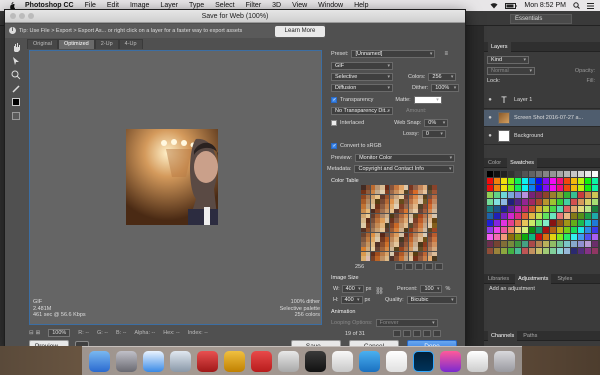  What do you see at coordinates (427, 100) in the screenshot?
I see `matte-dropdown` at bounding box center [427, 100].